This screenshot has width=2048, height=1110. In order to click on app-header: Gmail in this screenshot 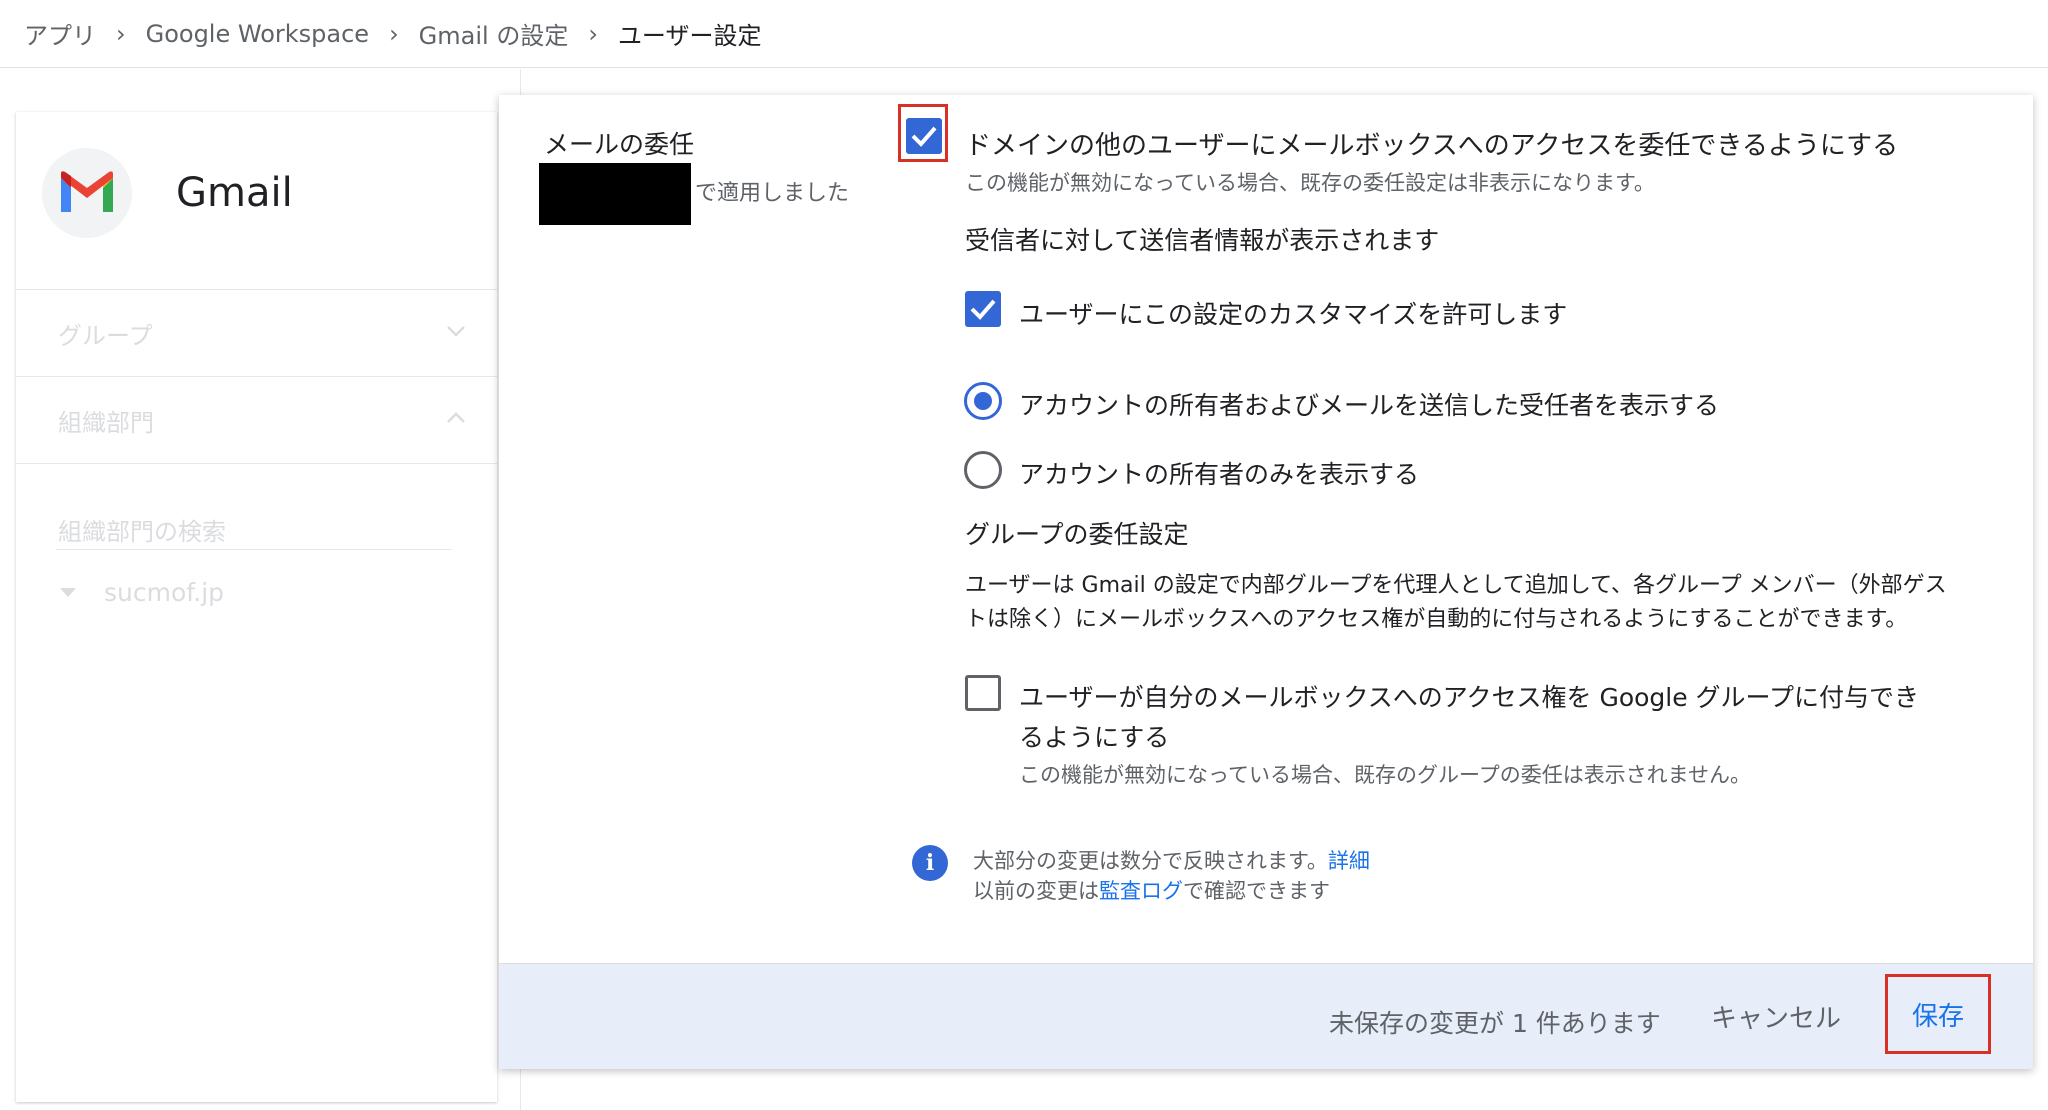, I will do `click(256, 201)`.